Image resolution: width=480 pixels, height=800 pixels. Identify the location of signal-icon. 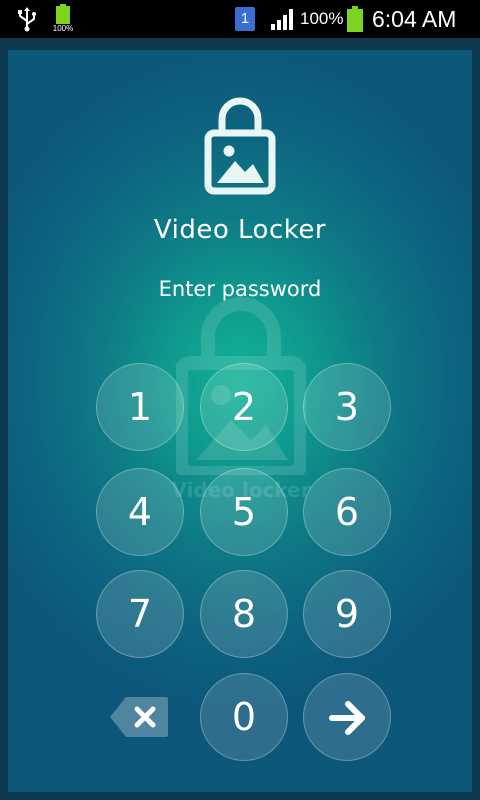
(282, 19).